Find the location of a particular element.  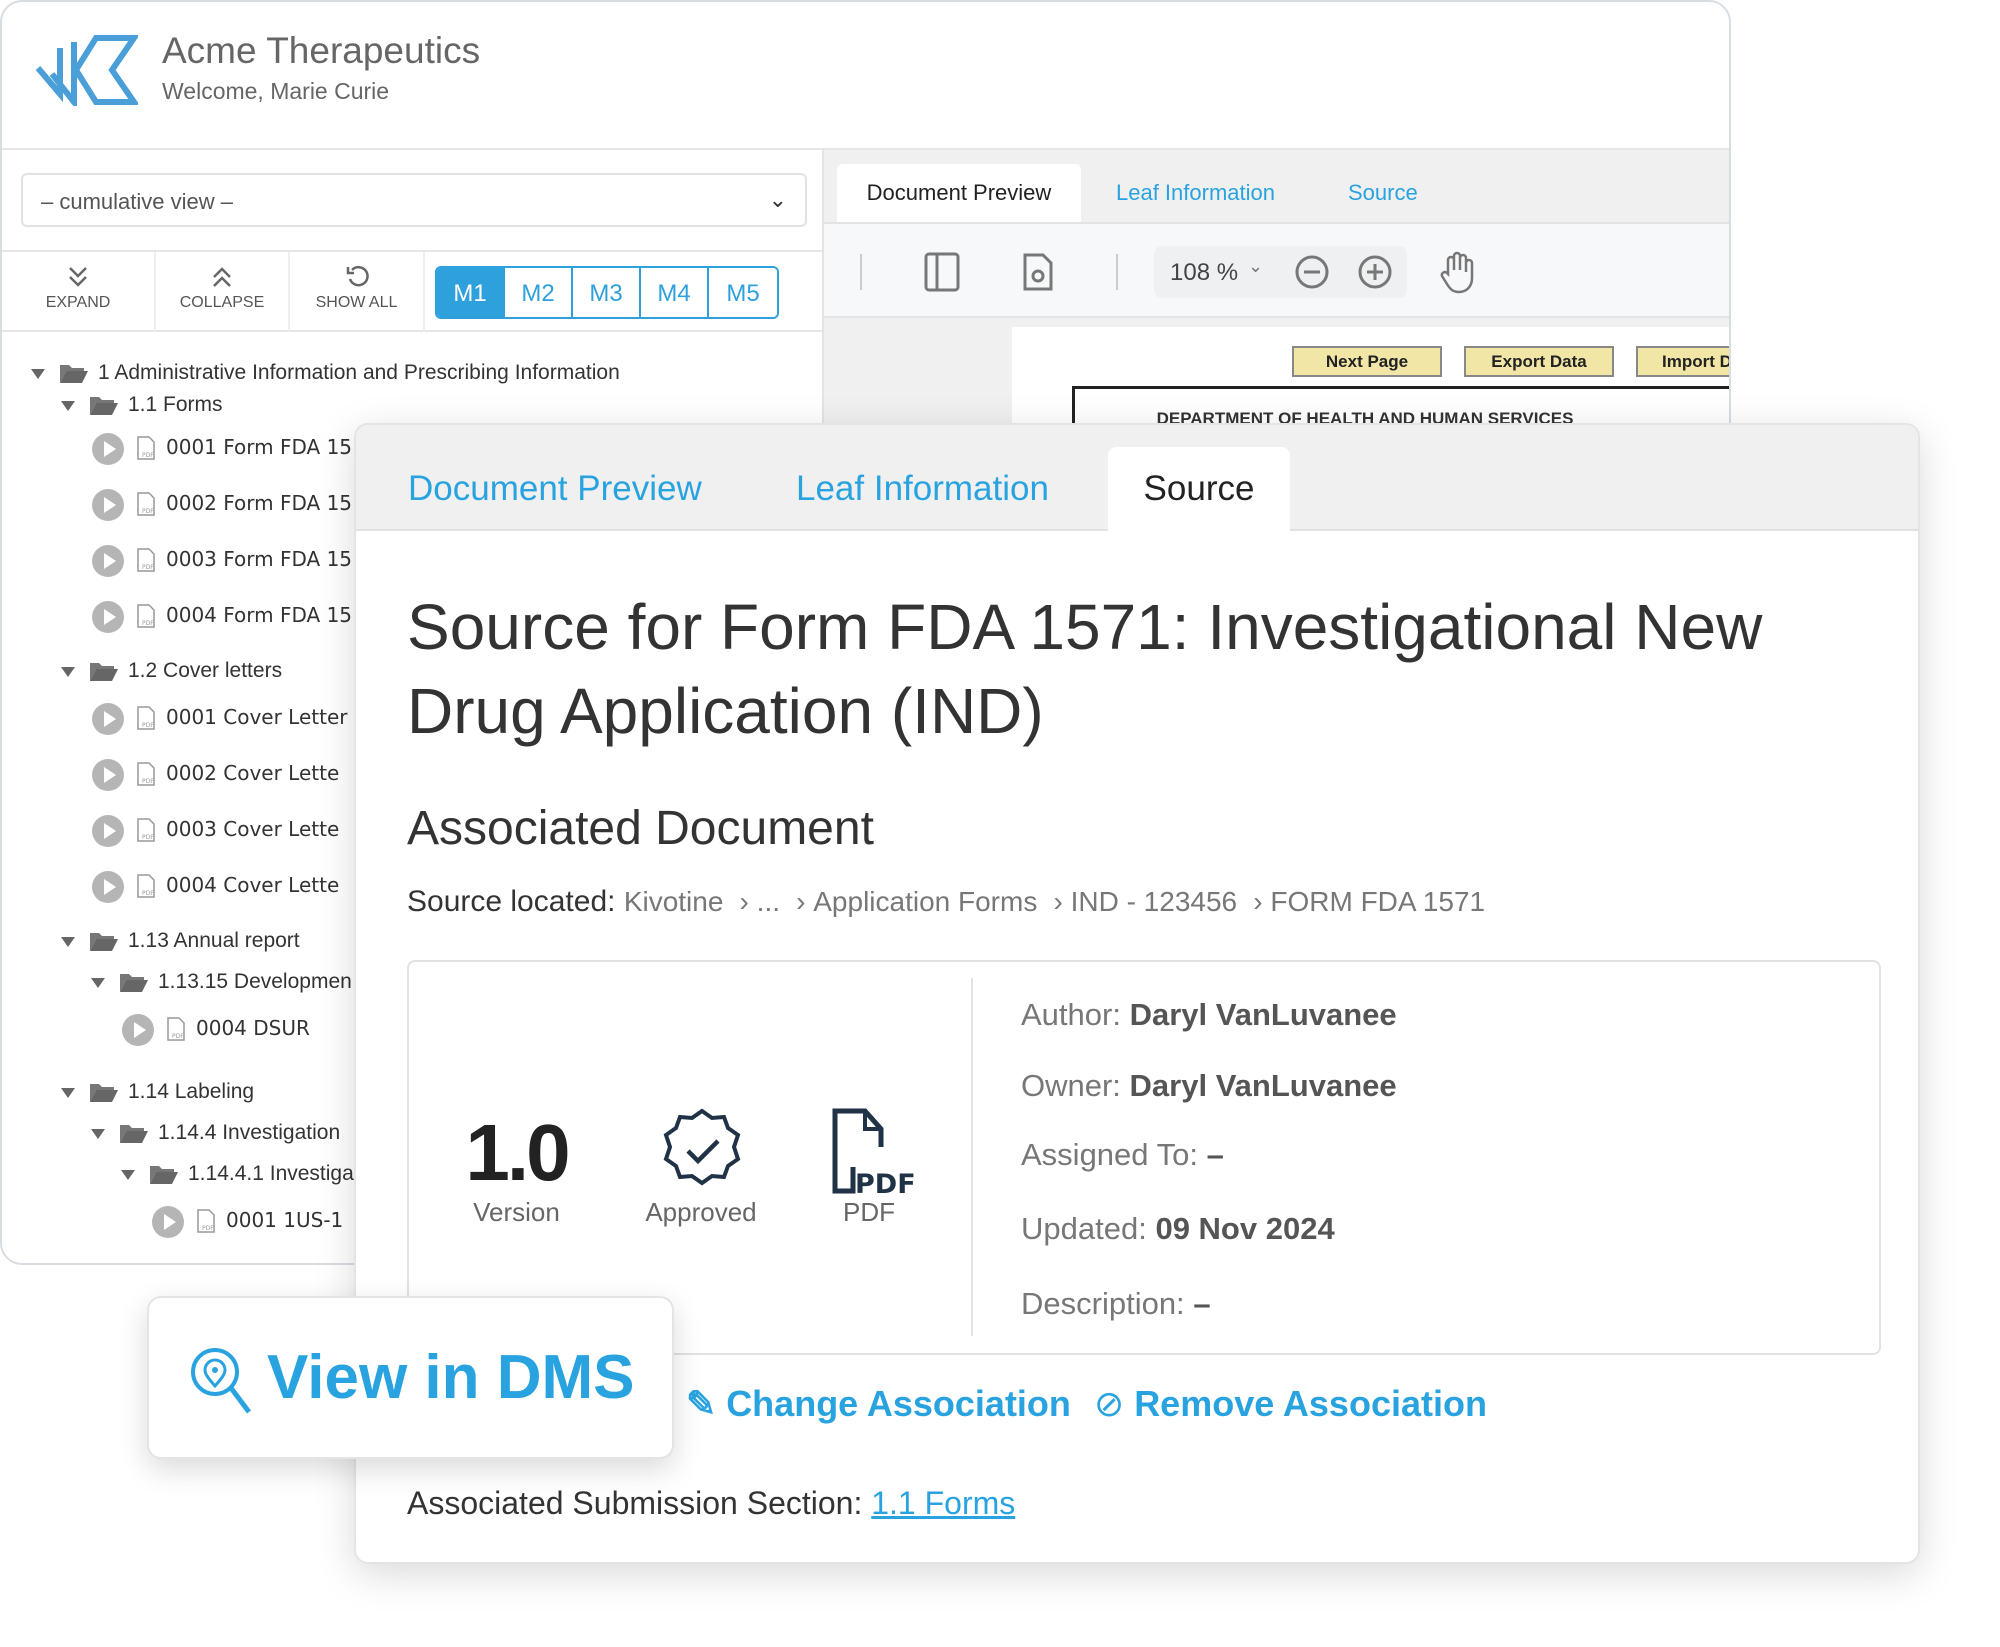

tree-folder-label: 1.14.4.1 Investiga is located at coordinates (271, 1173).